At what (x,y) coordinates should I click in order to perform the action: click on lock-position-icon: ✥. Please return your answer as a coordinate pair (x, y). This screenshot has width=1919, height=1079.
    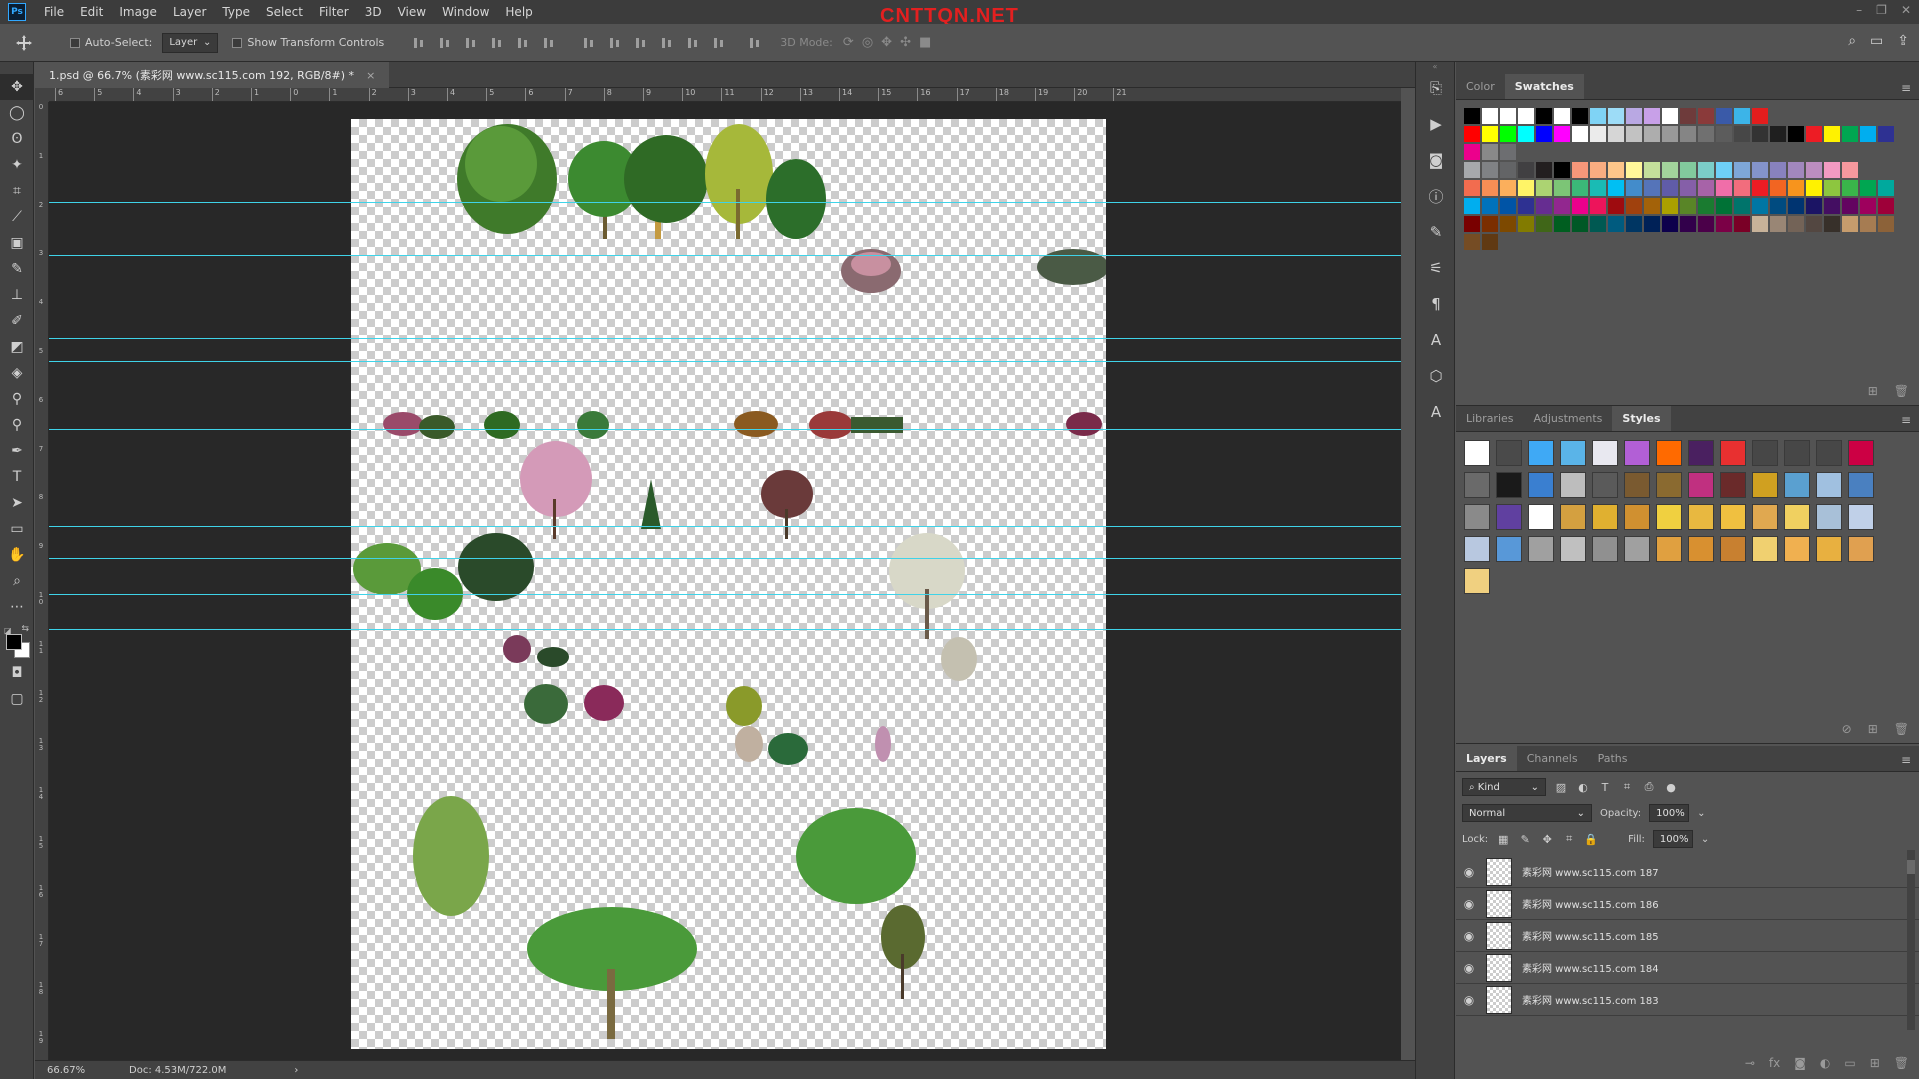
    Looking at the image, I should click on (1547, 839).